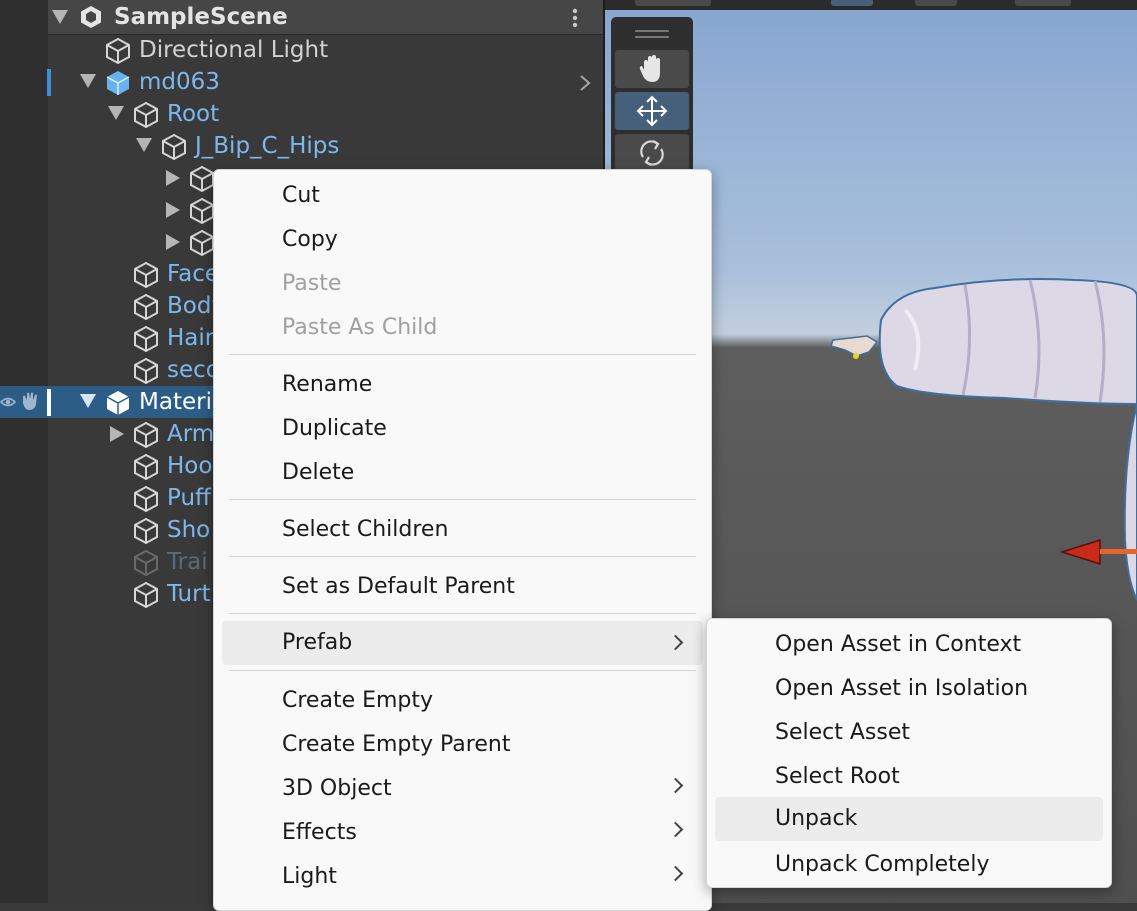  Describe the element at coordinates (902, 688) in the screenshot. I see `menu-item-label: Open Asset in Isolation` at that location.